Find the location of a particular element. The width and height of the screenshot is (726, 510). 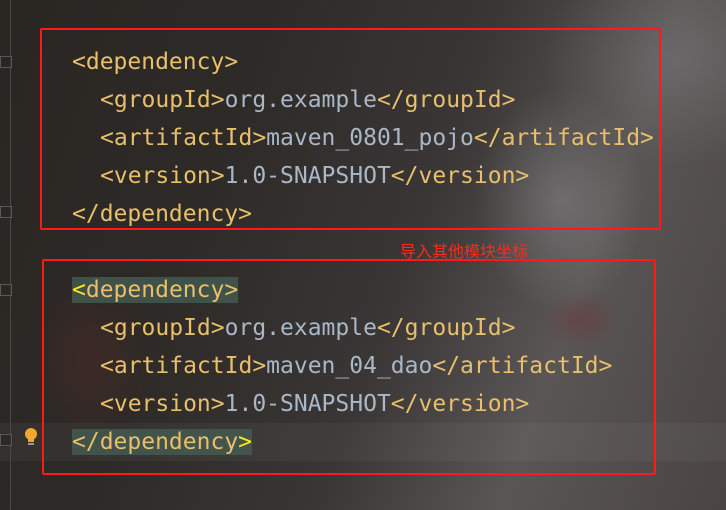

editor-gutter is located at coordinates (20, 255).